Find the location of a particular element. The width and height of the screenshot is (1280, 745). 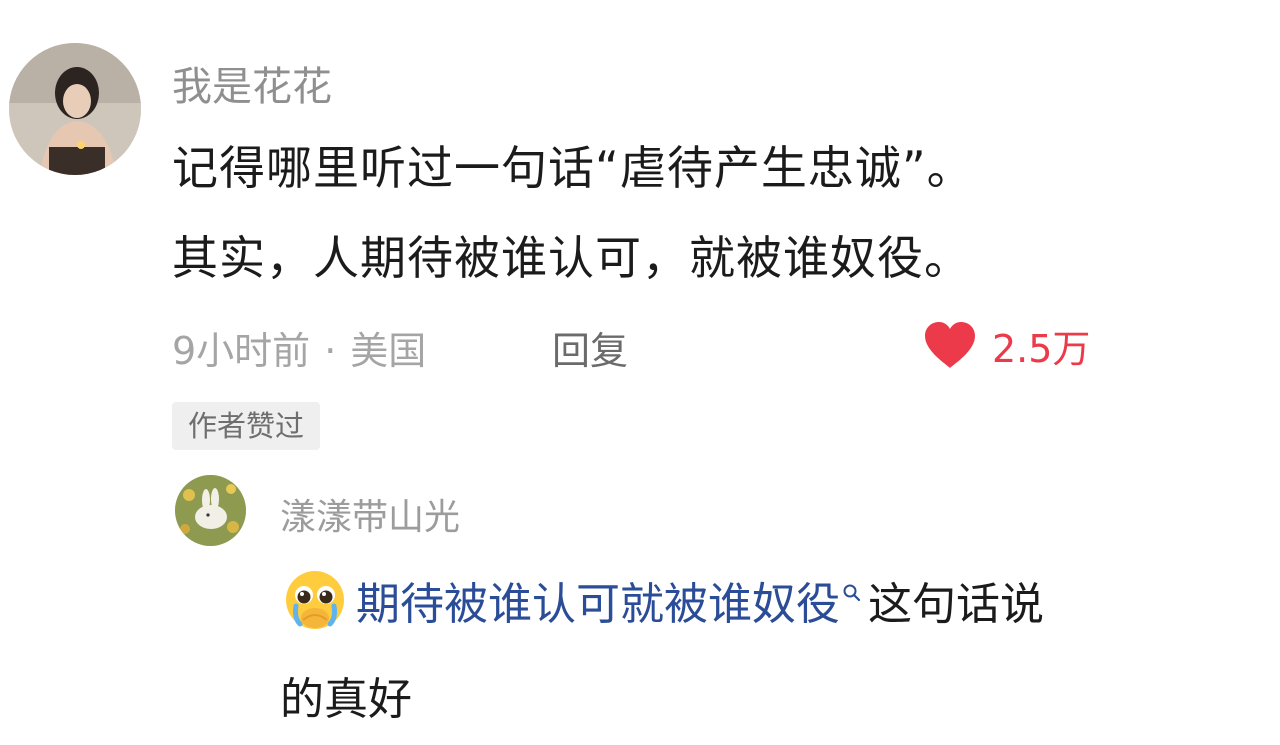

author-liked-badge: 作者赞过 is located at coordinates (246, 426).